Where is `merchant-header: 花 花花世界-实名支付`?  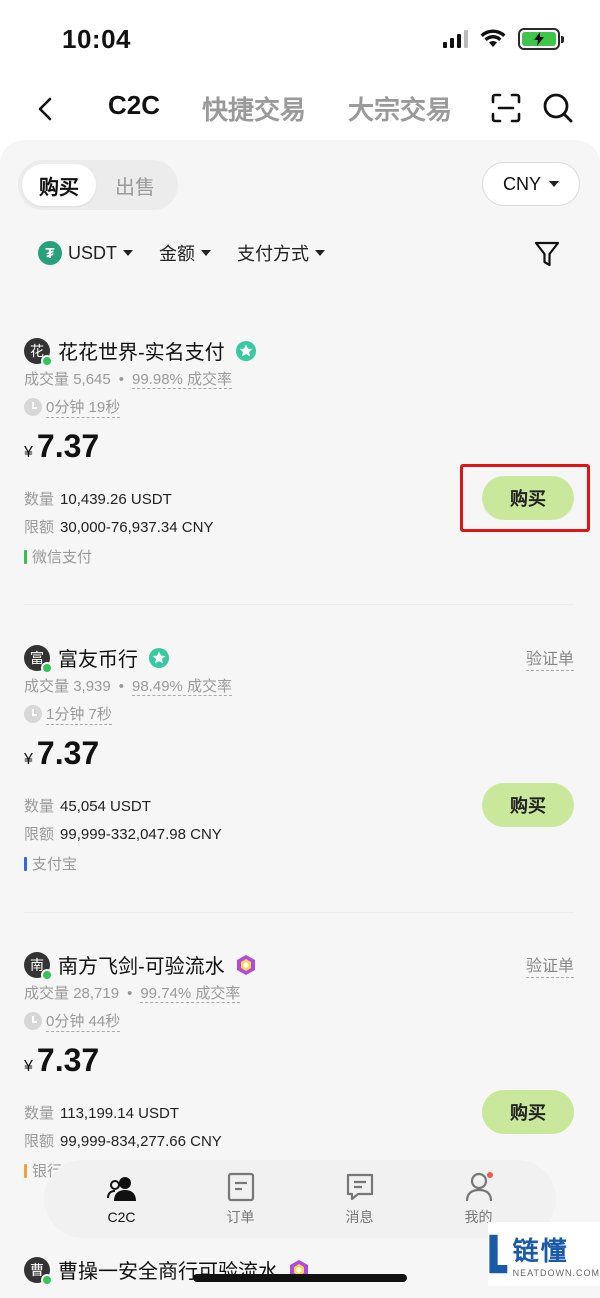
merchant-header: 花 花花世界-实名支付 is located at coordinates (140, 351).